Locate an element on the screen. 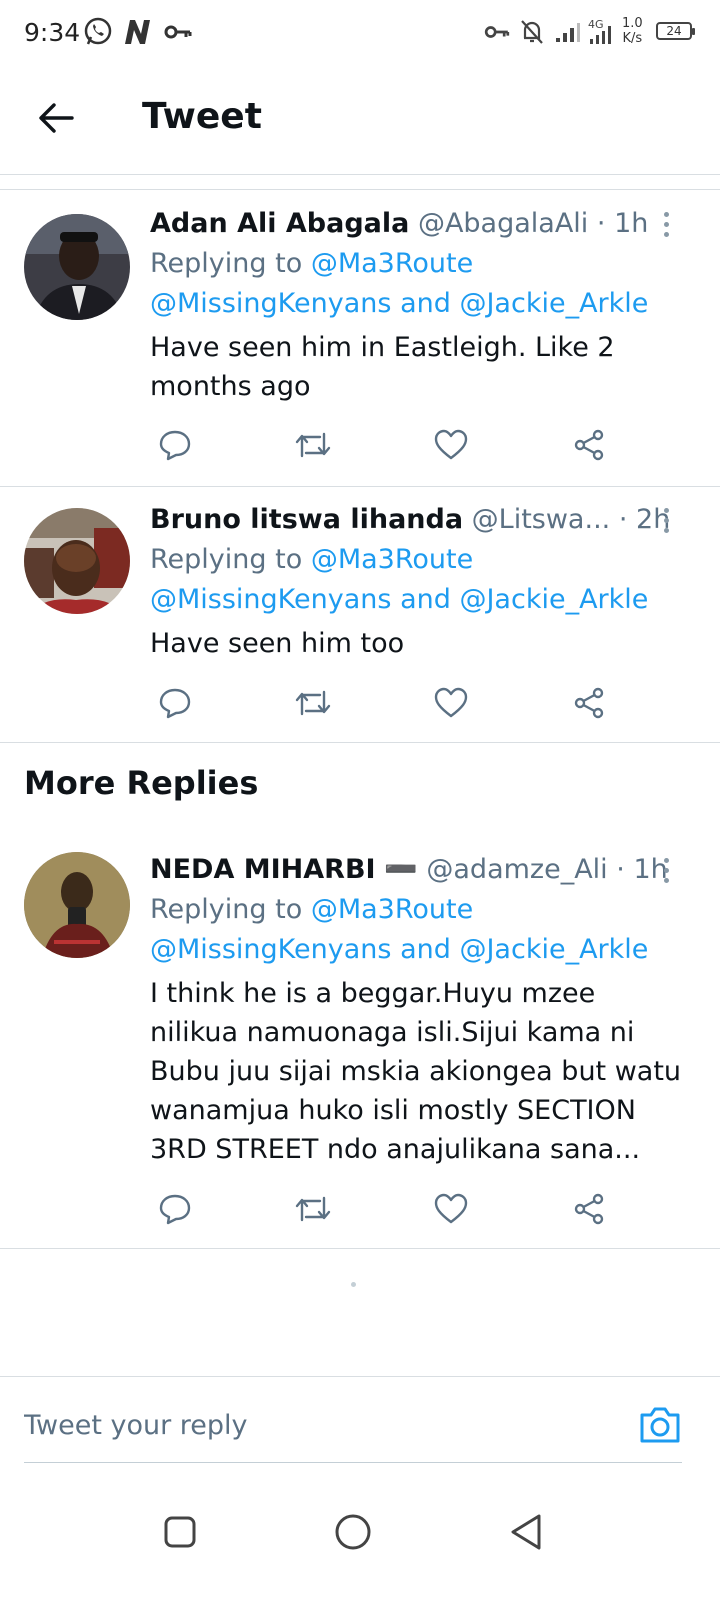  network-speed-unit: K/s is located at coordinates (632, 38).